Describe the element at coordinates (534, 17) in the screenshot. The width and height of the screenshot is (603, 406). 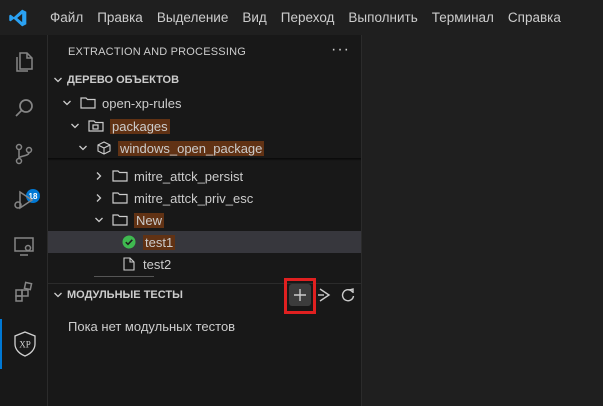
I see `menu-help: Справка` at that location.